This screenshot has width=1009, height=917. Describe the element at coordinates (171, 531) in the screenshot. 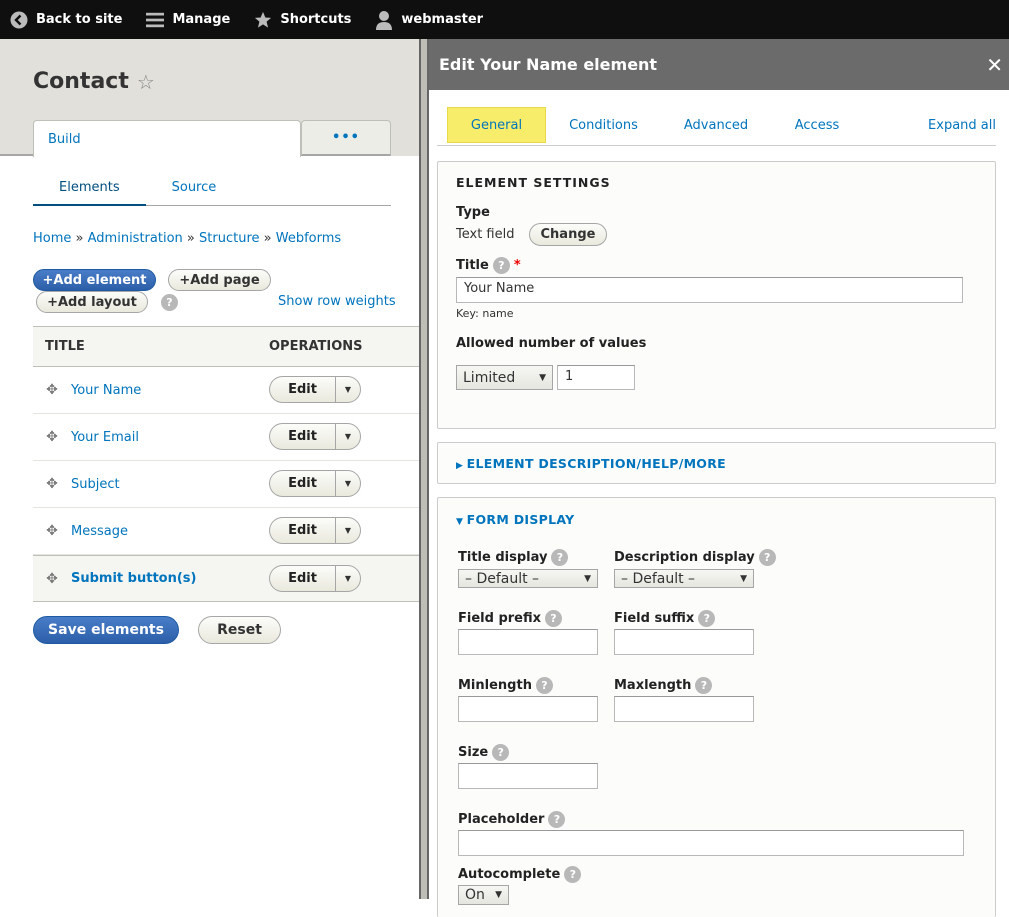

I see `element-title-link: Message` at that location.